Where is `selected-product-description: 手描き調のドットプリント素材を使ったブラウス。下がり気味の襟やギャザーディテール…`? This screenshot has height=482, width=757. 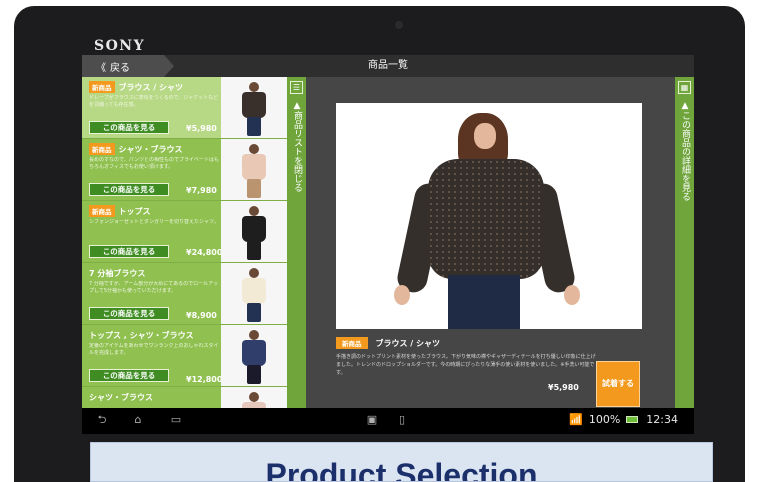 selected-product-description: 手描き調のドットプリント素材を使ったブラウス。下がり気味の襟やギャザーディテール… is located at coordinates (466, 365).